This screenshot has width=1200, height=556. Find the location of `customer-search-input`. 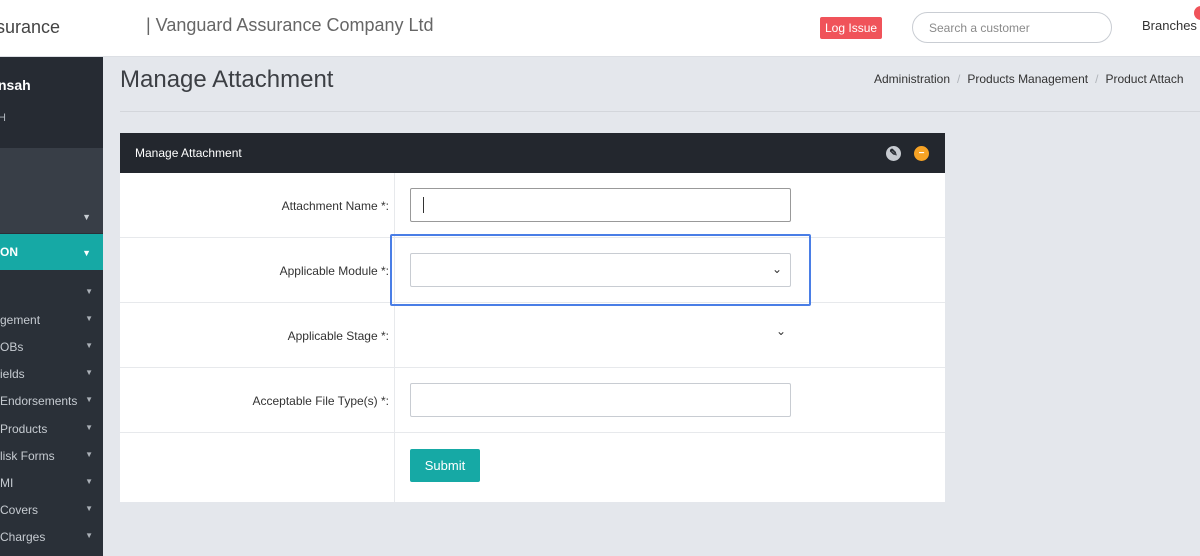

customer-search-input is located at coordinates (1012, 27).